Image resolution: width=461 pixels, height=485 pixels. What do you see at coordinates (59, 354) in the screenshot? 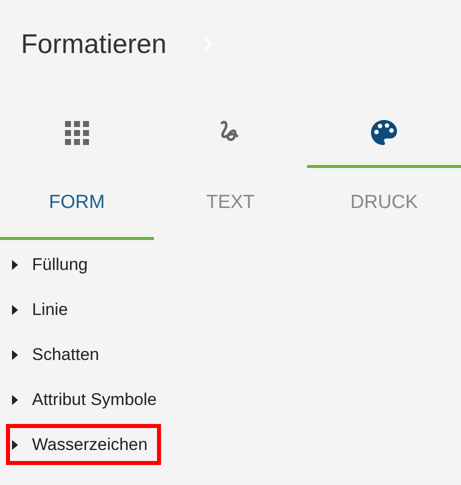
I see `section-header: Schatten` at bounding box center [59, 354].